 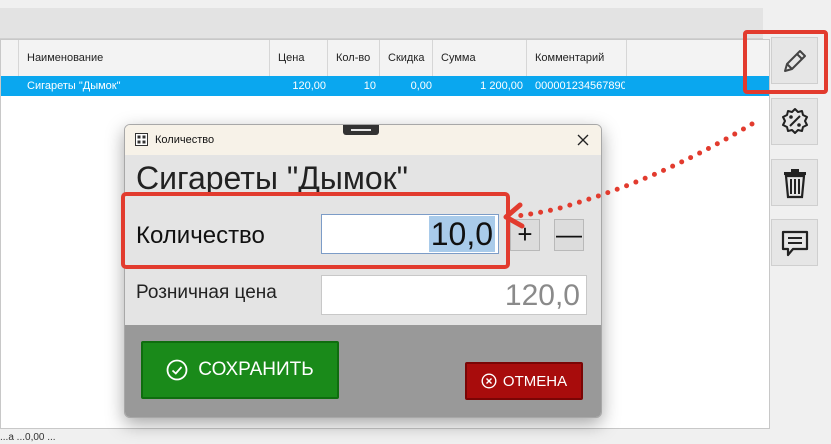 I want to click on discount-badge-icon, so click(x=794, y=120).